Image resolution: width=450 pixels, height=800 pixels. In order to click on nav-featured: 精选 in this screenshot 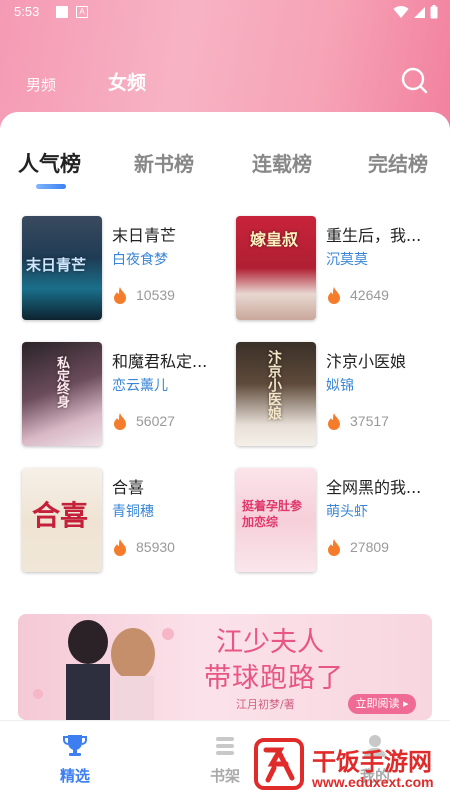, I will do `click(75, 759)`.